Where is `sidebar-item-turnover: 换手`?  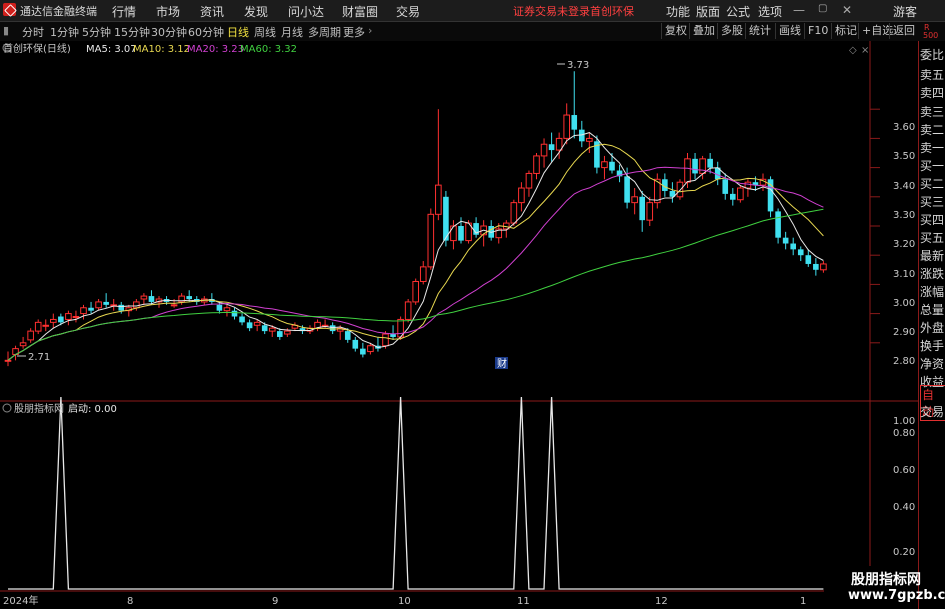
sidebar-item-turnover: 换手 is located at coordinates (932, 345).